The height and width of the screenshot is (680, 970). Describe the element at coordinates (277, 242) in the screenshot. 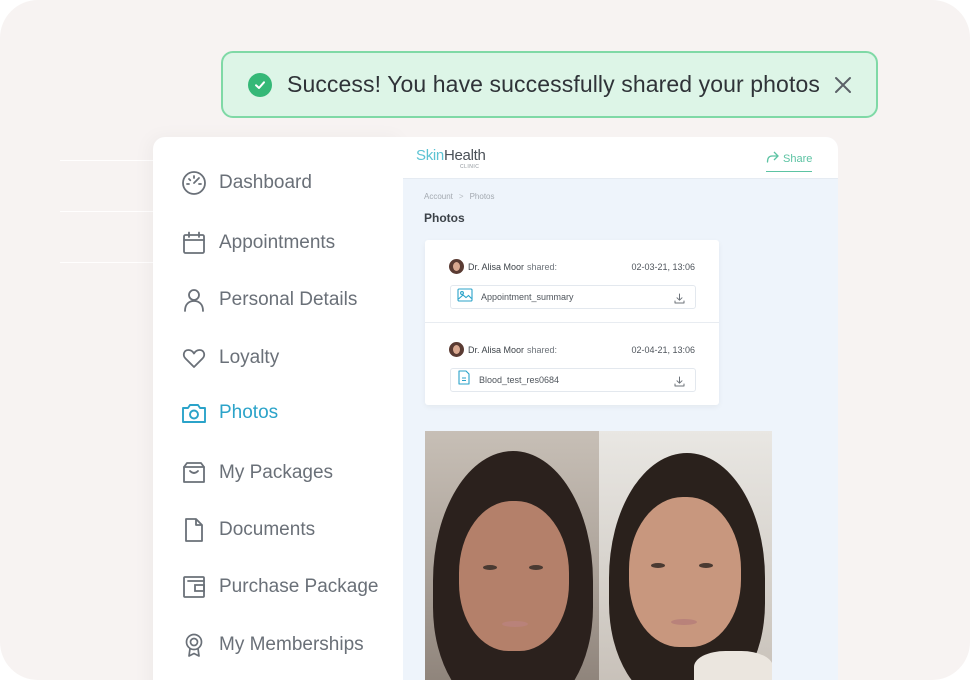

I see `sidebar-item-label: Appointments` at that location.